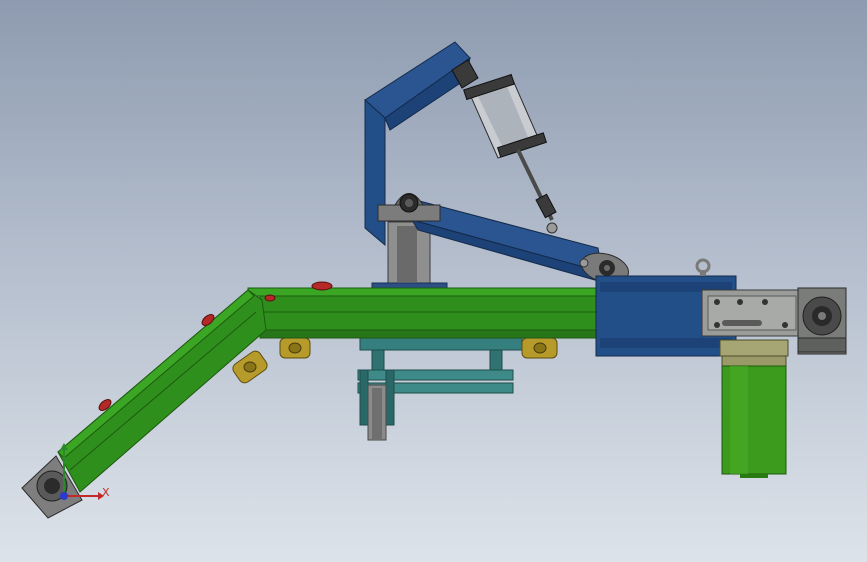 This screenshot has height=562, width=867. What do you see at coordinates (504, 140) in the screenshot?
I see `pneumatic-cylinder` at bounding box center [504, 140].